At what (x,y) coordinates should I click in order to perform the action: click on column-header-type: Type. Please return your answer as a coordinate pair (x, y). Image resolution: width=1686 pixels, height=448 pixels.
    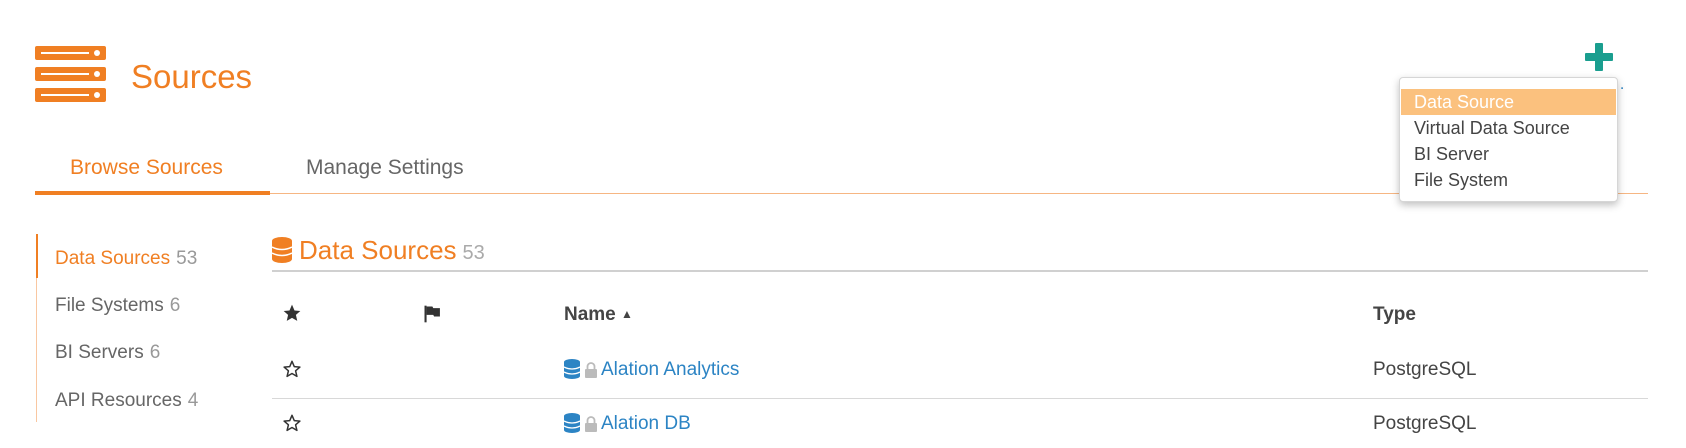
    Looking at the image, I should click on (1394, 315).